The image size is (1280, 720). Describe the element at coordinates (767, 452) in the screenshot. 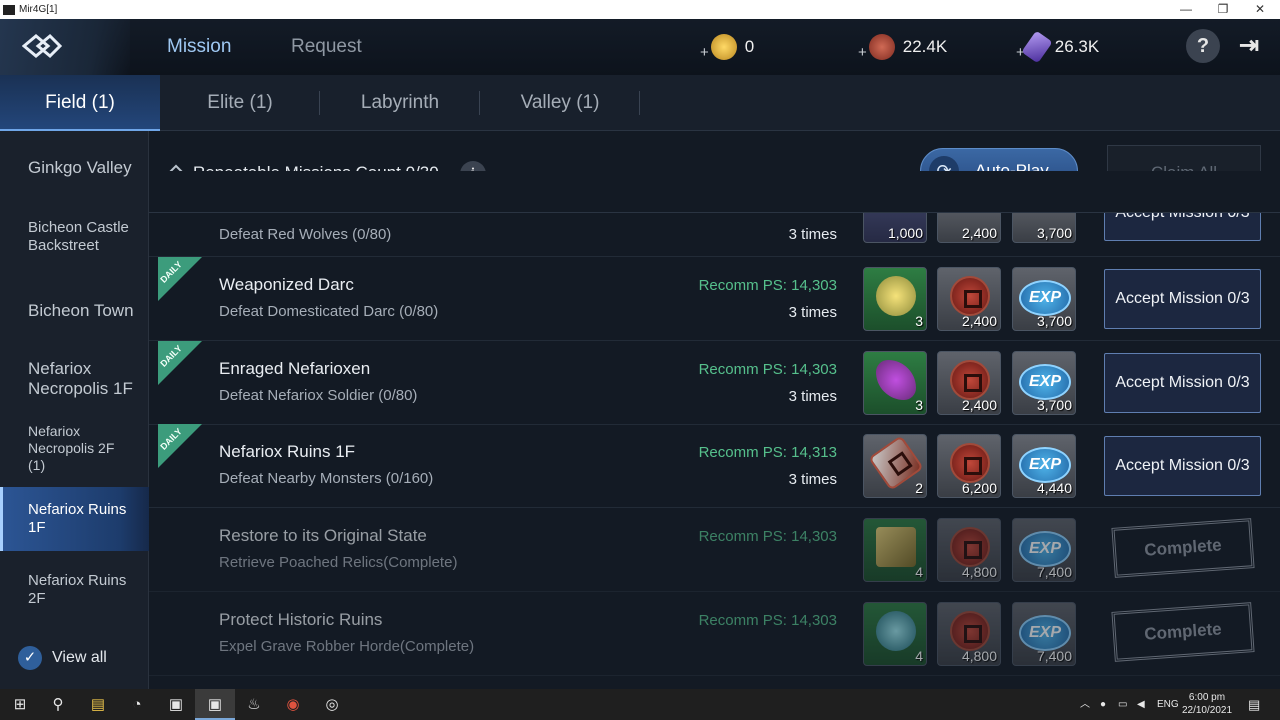

I see `recommended-ps: Recomm PS: 14,313` at that location.